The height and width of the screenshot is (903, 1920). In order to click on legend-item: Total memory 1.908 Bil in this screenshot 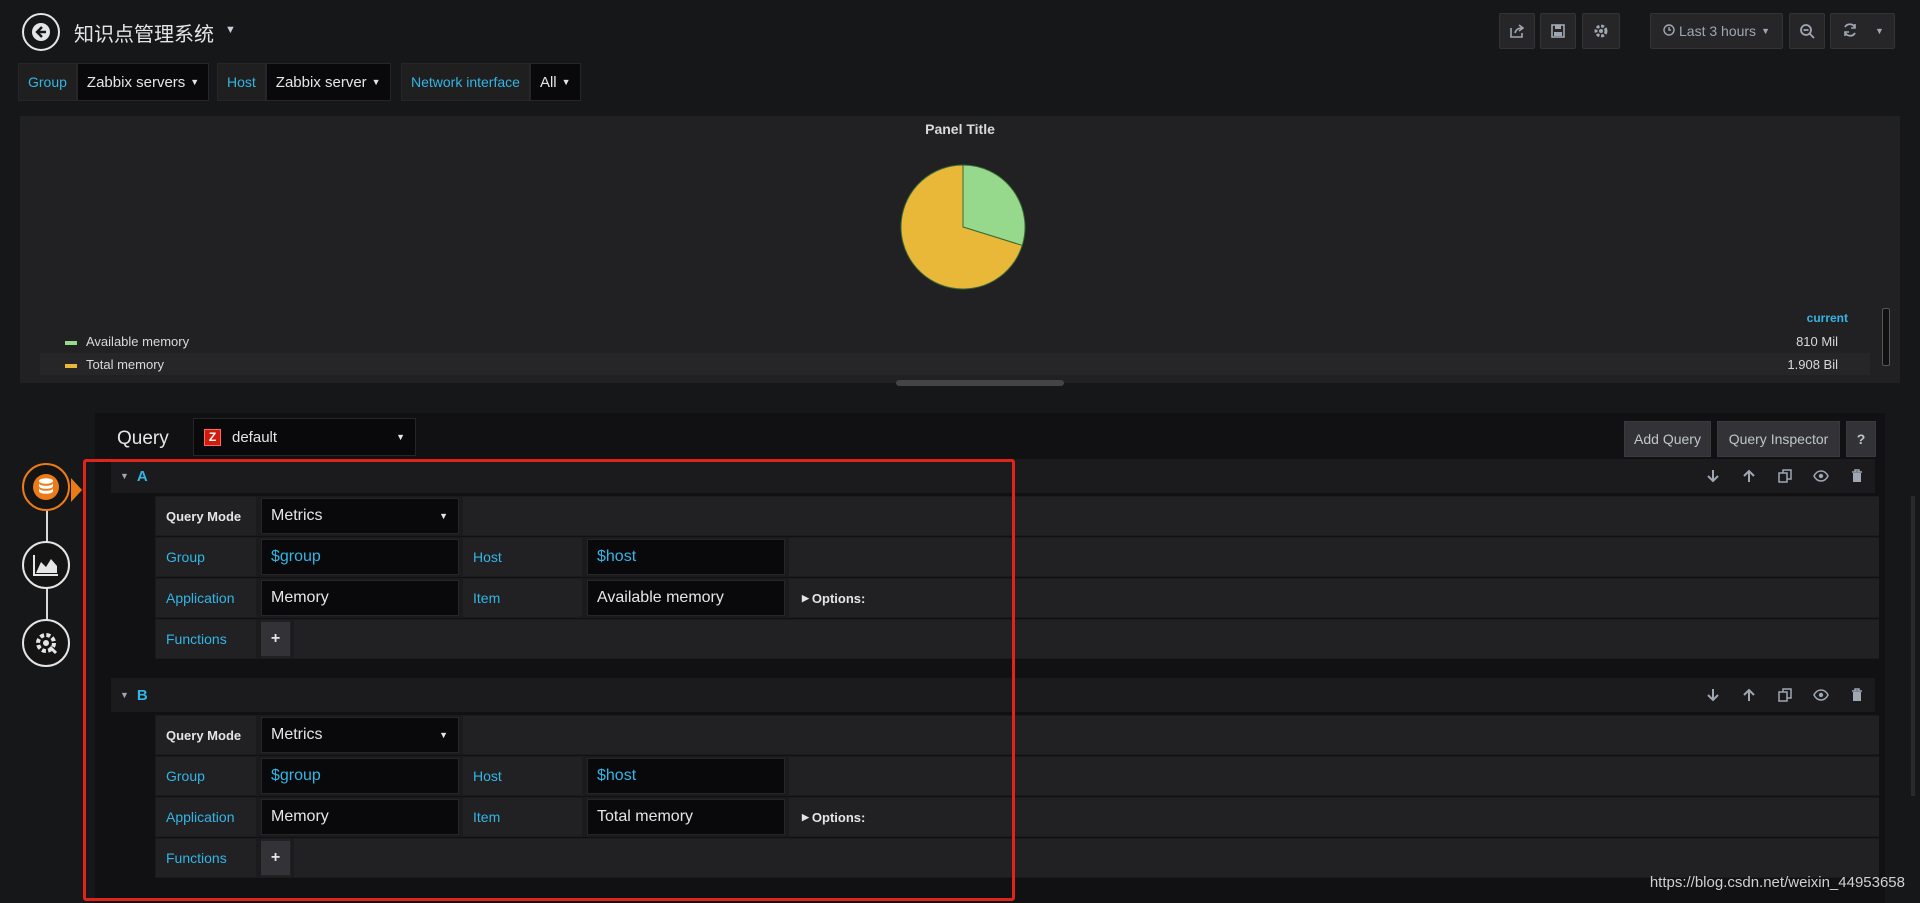, I will do `click(955, 364)`.